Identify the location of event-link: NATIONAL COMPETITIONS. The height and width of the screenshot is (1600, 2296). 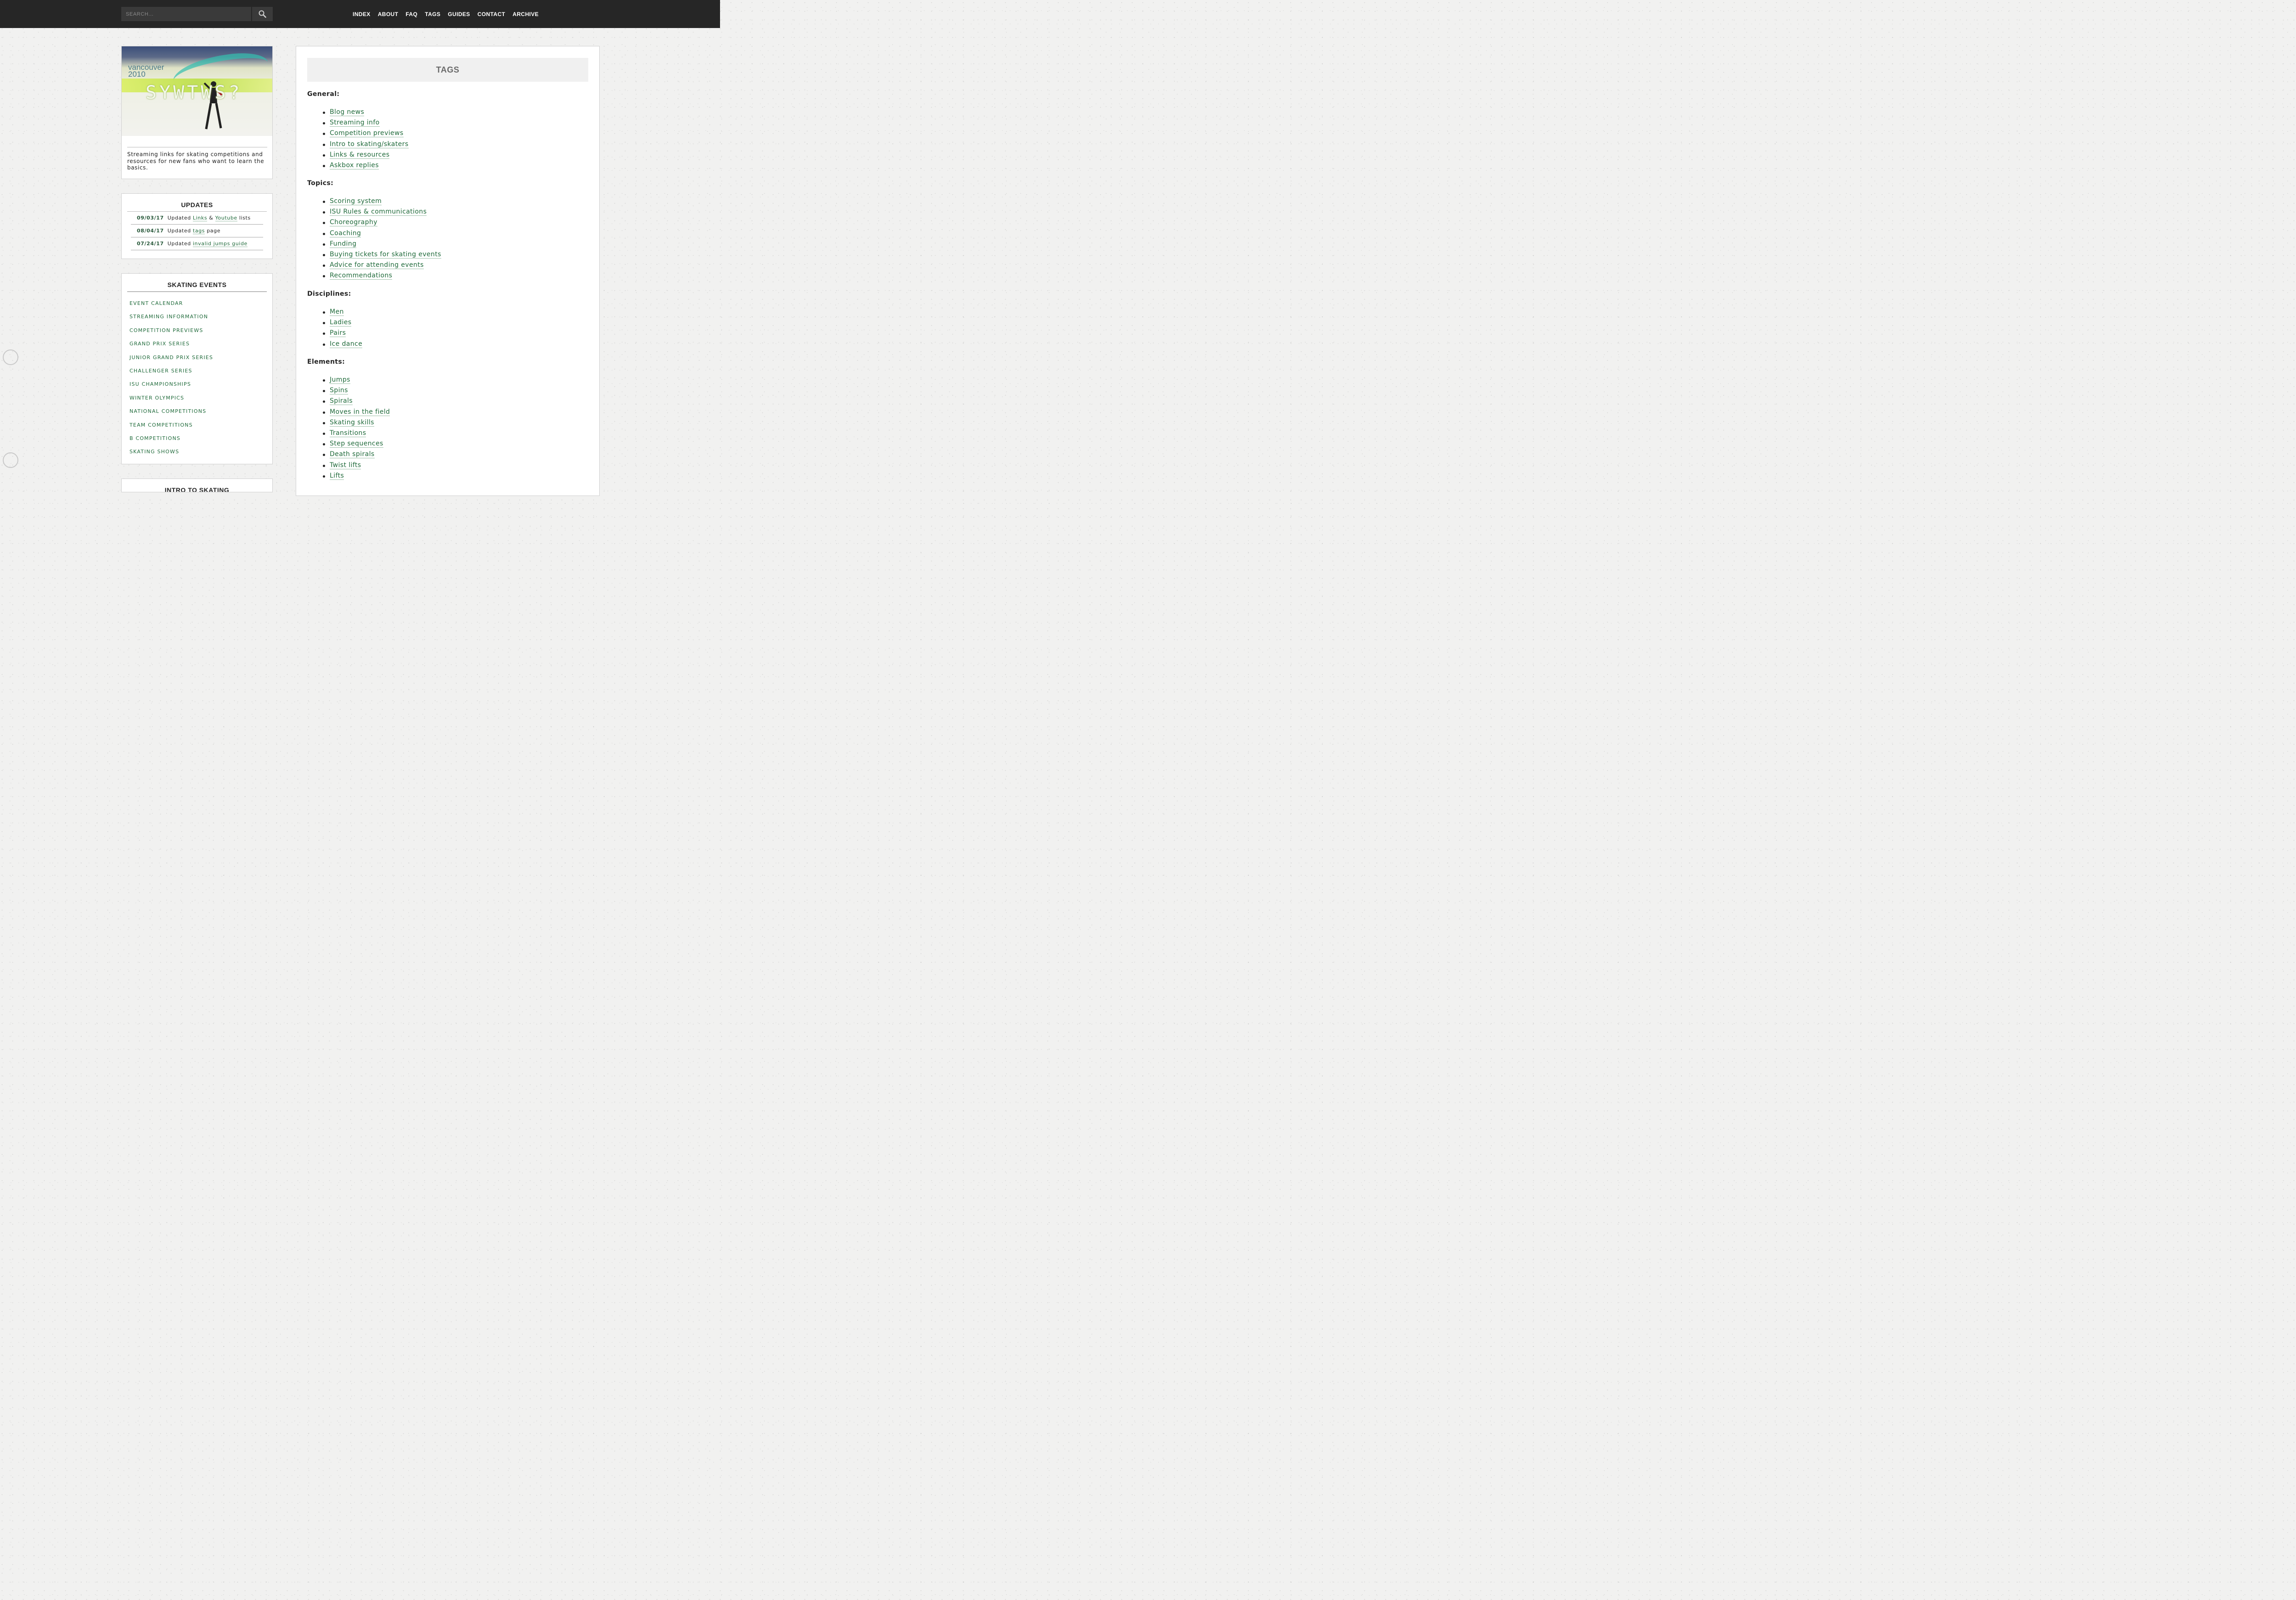
(200, 412).